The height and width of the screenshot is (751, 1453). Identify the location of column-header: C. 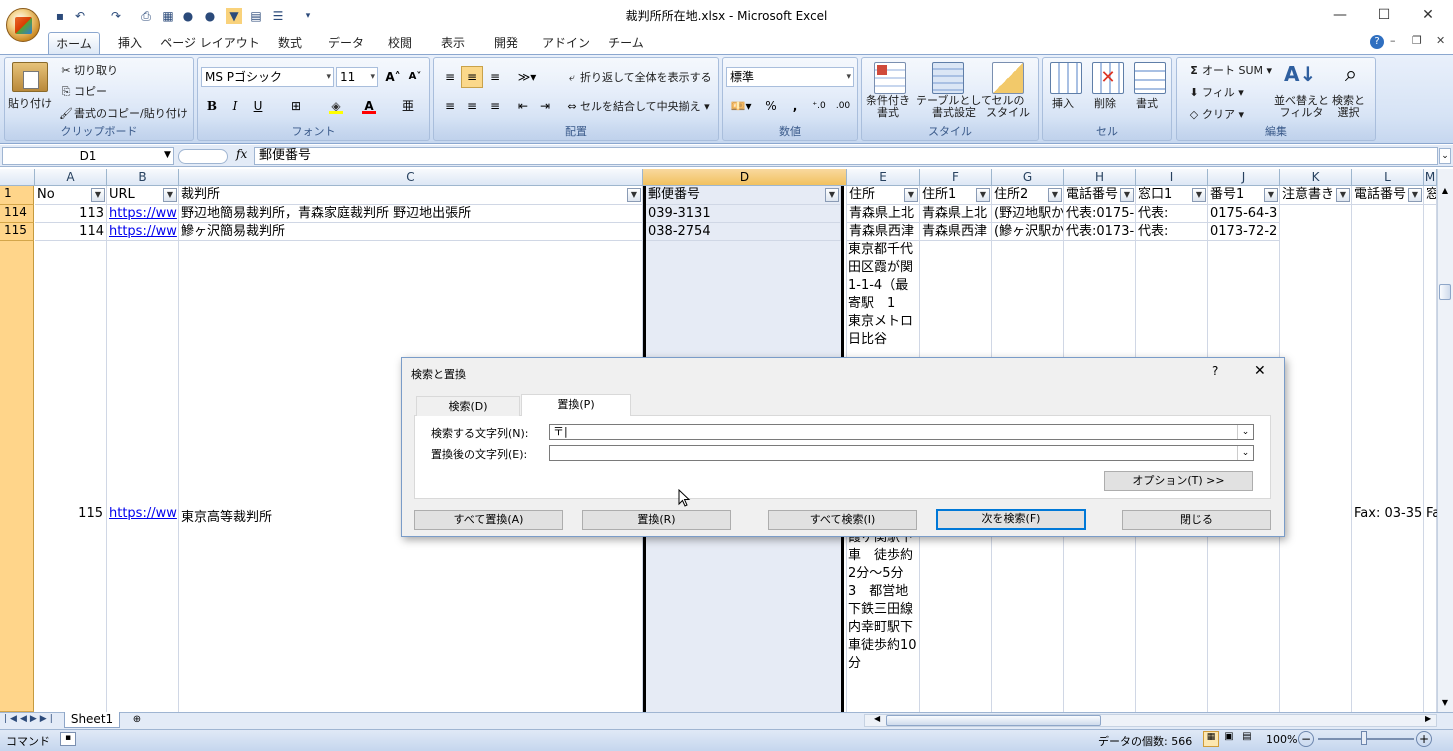
(411, 177).